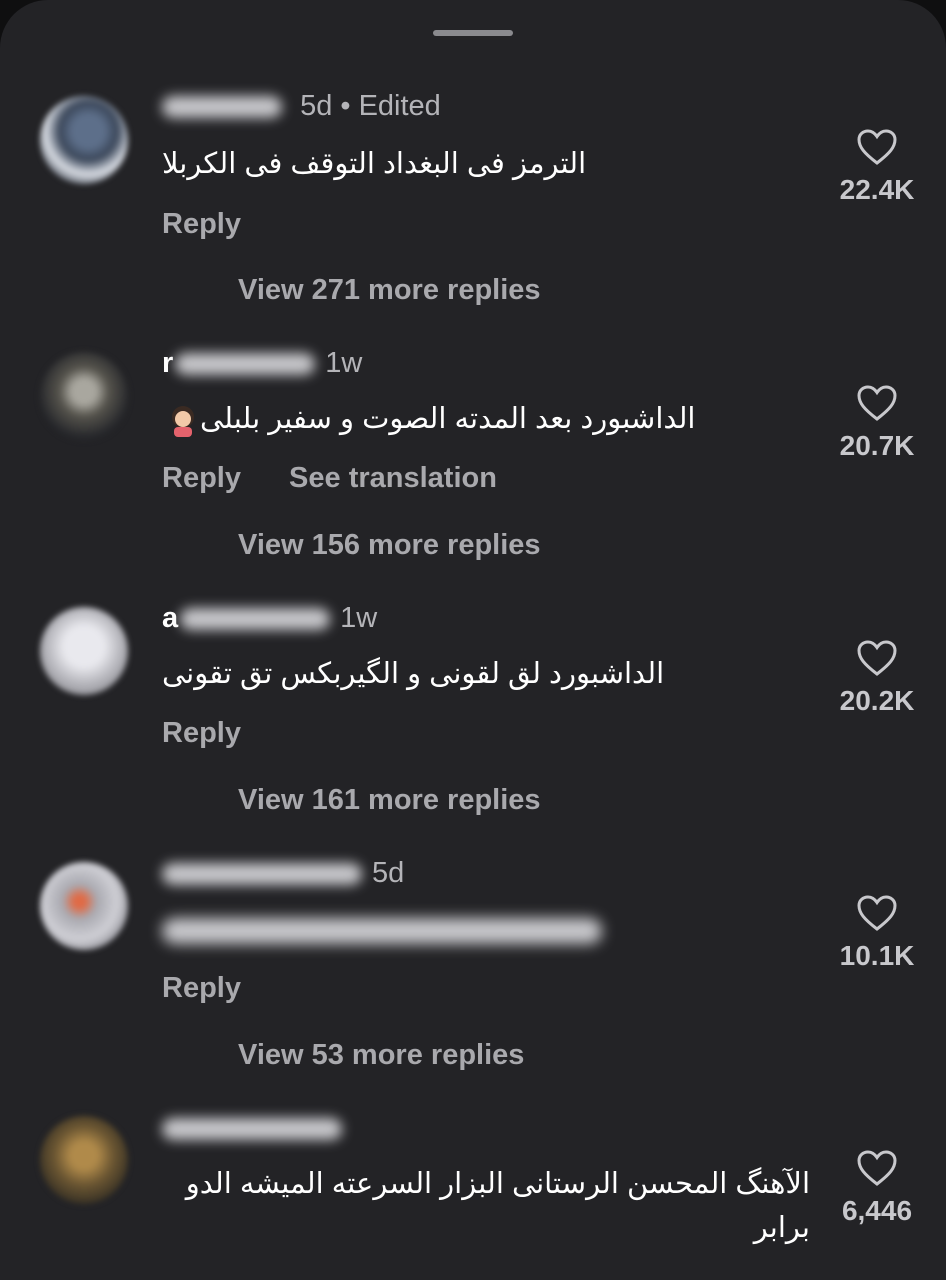 The image size is (946, 1280). I want to click on comment-text-redacted, so click(387, 930).